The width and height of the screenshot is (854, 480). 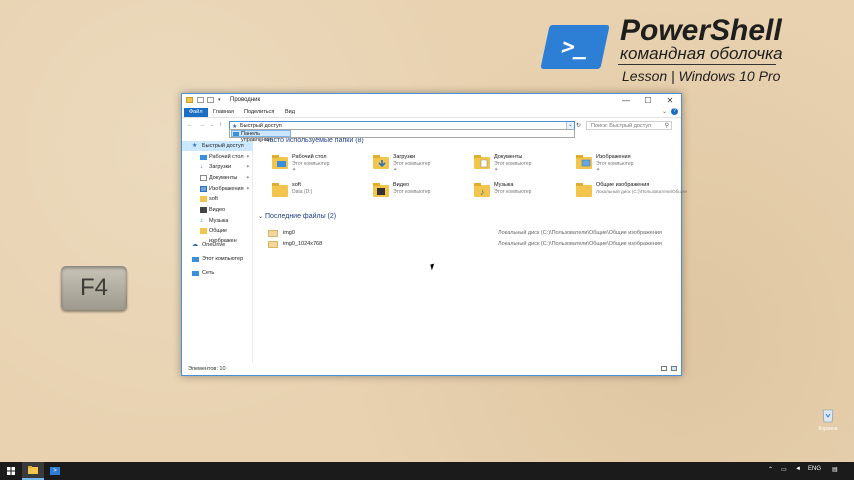 What do you see at coordinates (236, 134) in the screenshot?
I see `control-panel-icon` at bounding box center [236, 134].